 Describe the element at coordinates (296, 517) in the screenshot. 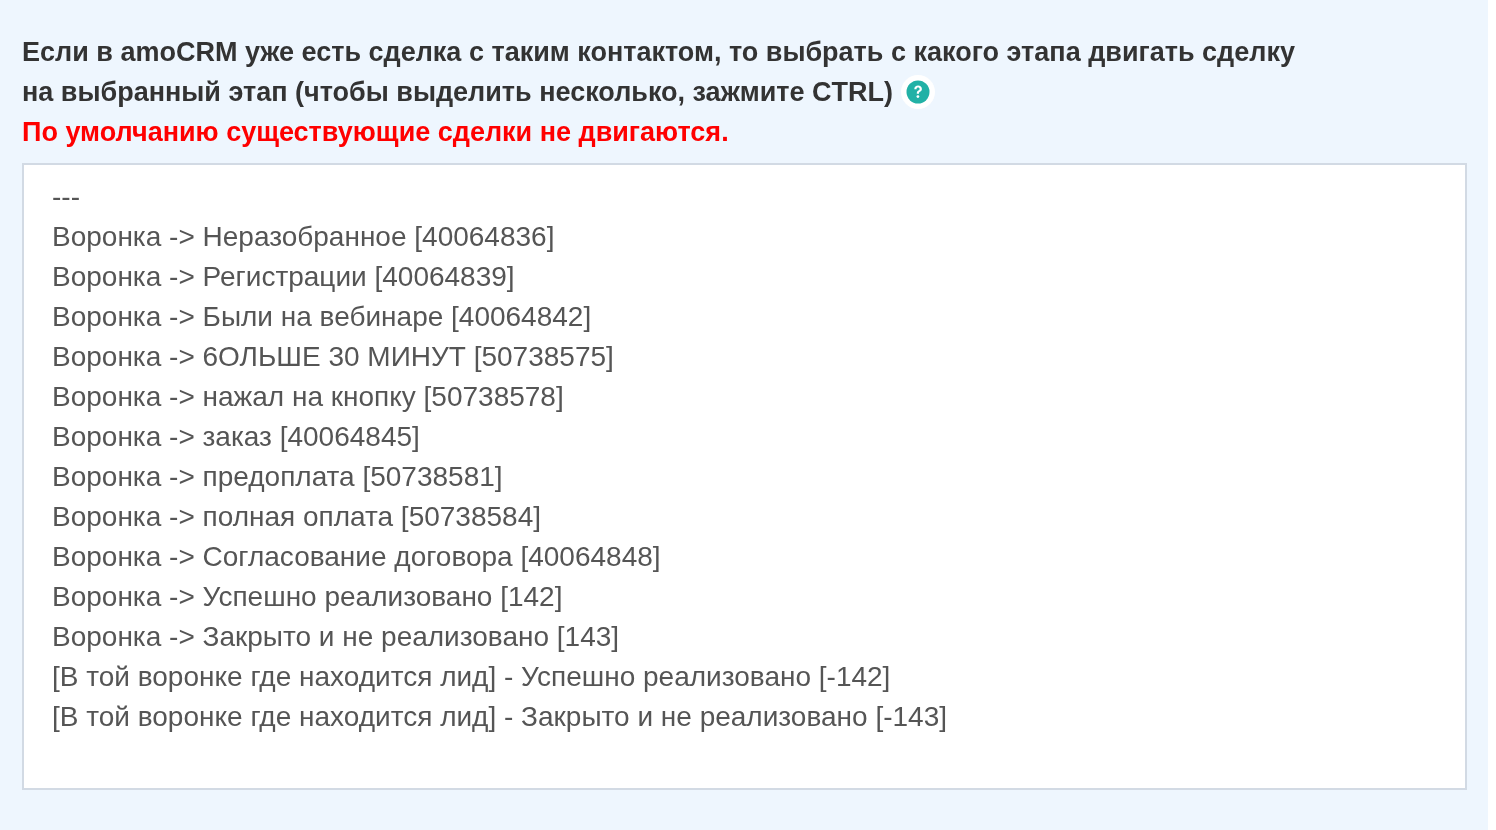

I see `list-option: Воронка -> полная оплата [50738584]` at that location.